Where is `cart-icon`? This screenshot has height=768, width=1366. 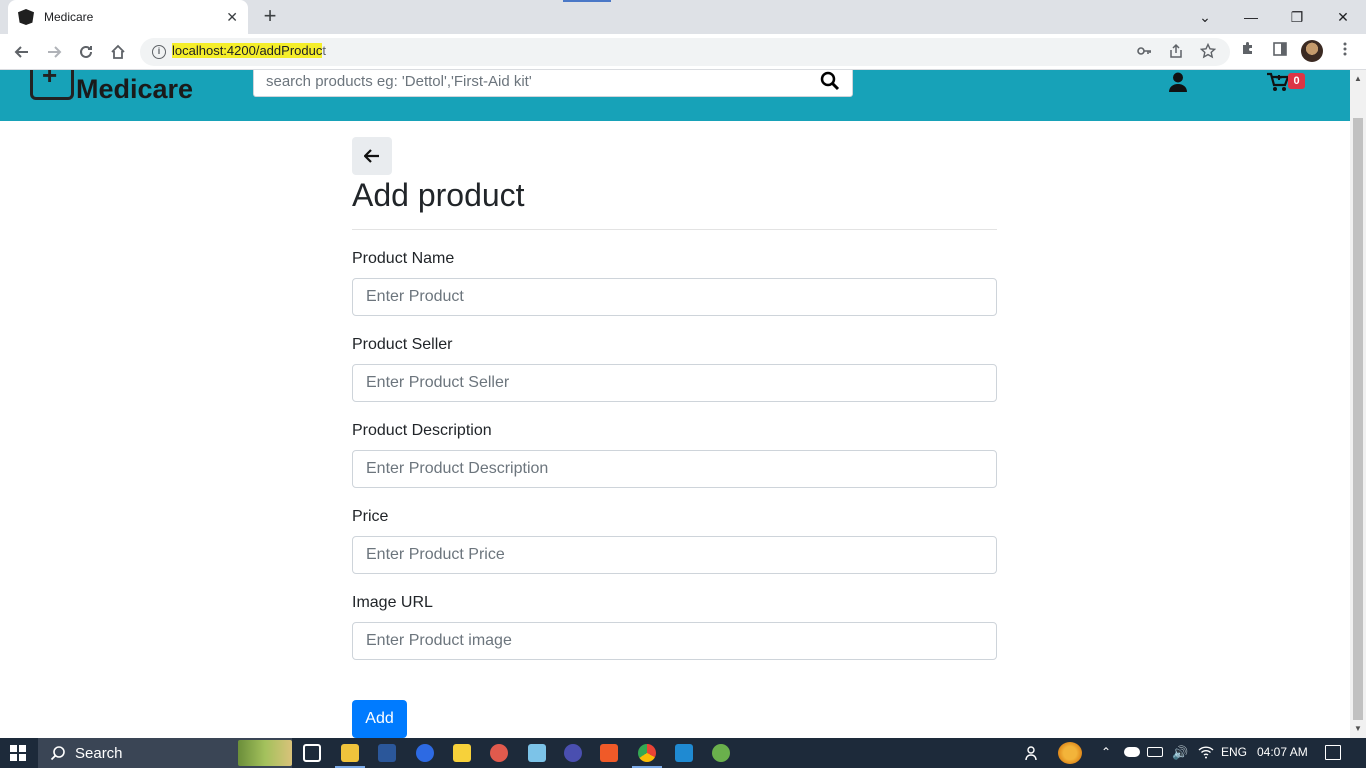
cart-icon is located at coordinates (1278, 84).